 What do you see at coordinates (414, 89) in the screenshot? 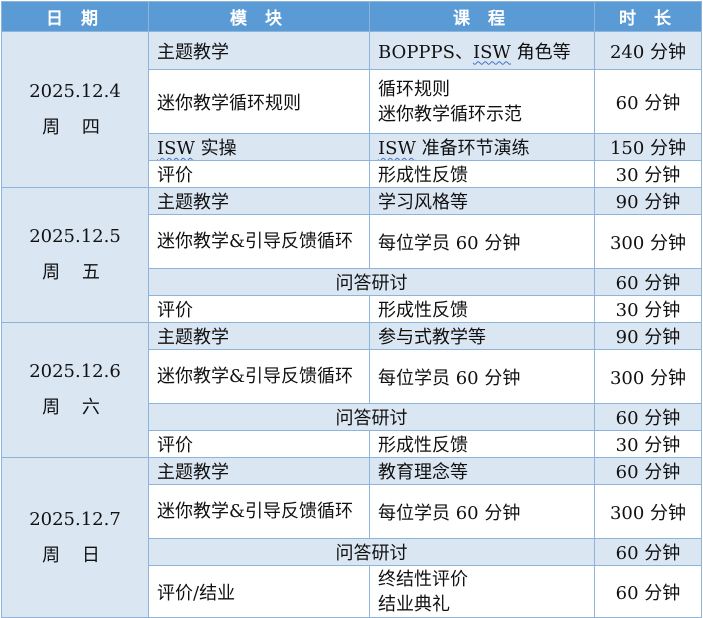
I see `course-line: 循环规则` at bounding box center [414, 89].